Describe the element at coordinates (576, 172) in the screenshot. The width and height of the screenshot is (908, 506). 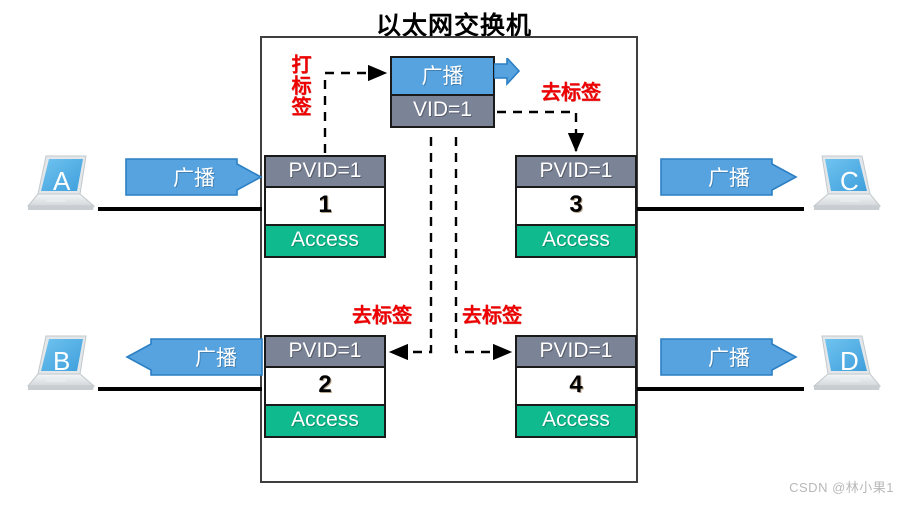
I see `port-3-pvid: PVID=1` at that location.